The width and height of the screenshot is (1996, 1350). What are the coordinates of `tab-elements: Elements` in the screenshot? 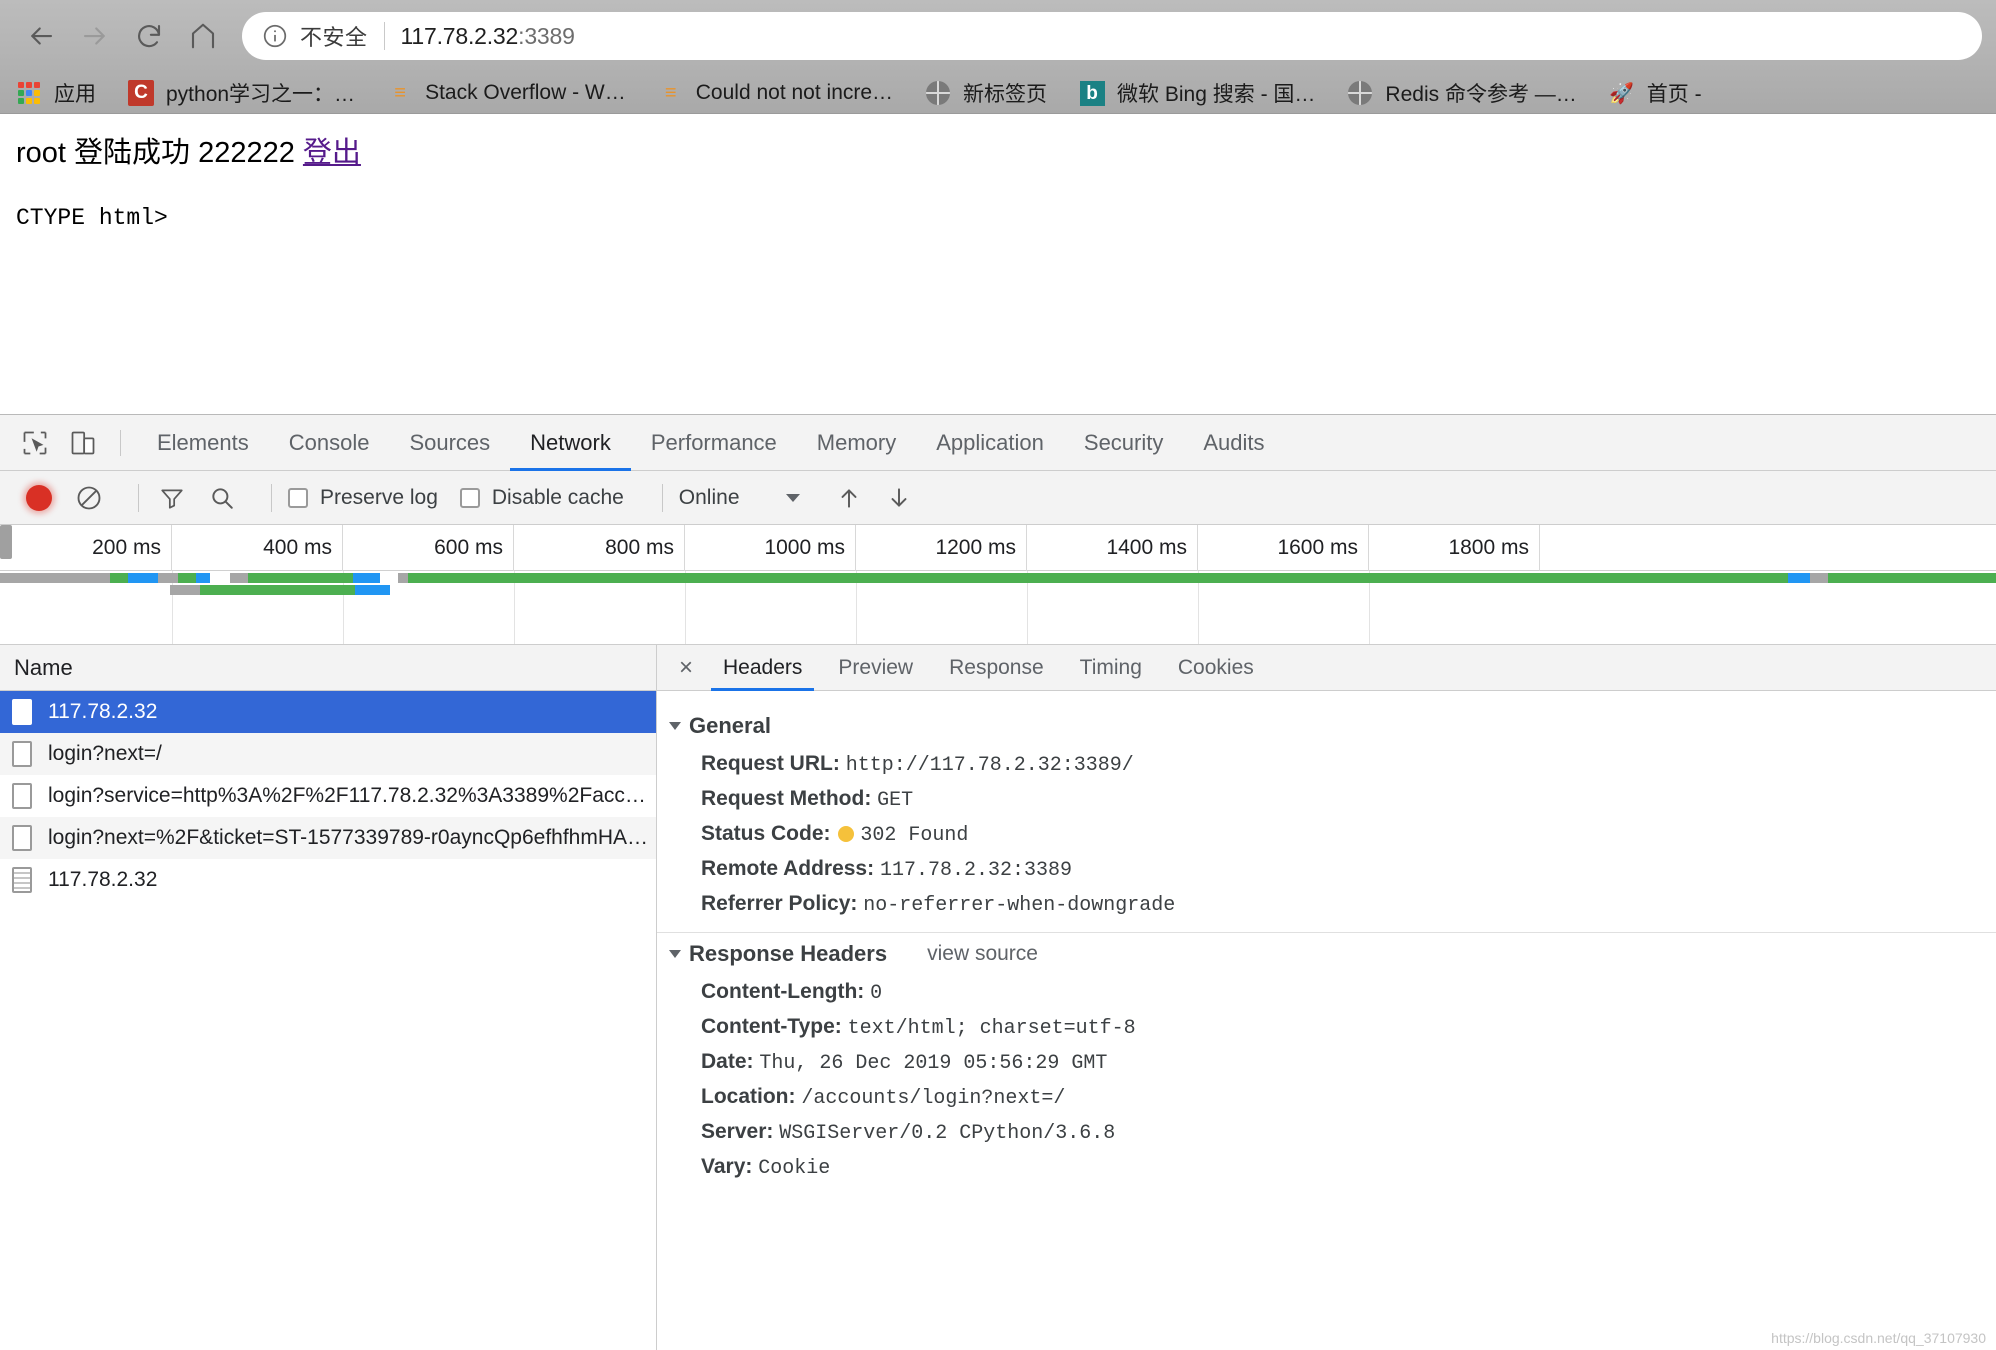 It's located at (203, 443).